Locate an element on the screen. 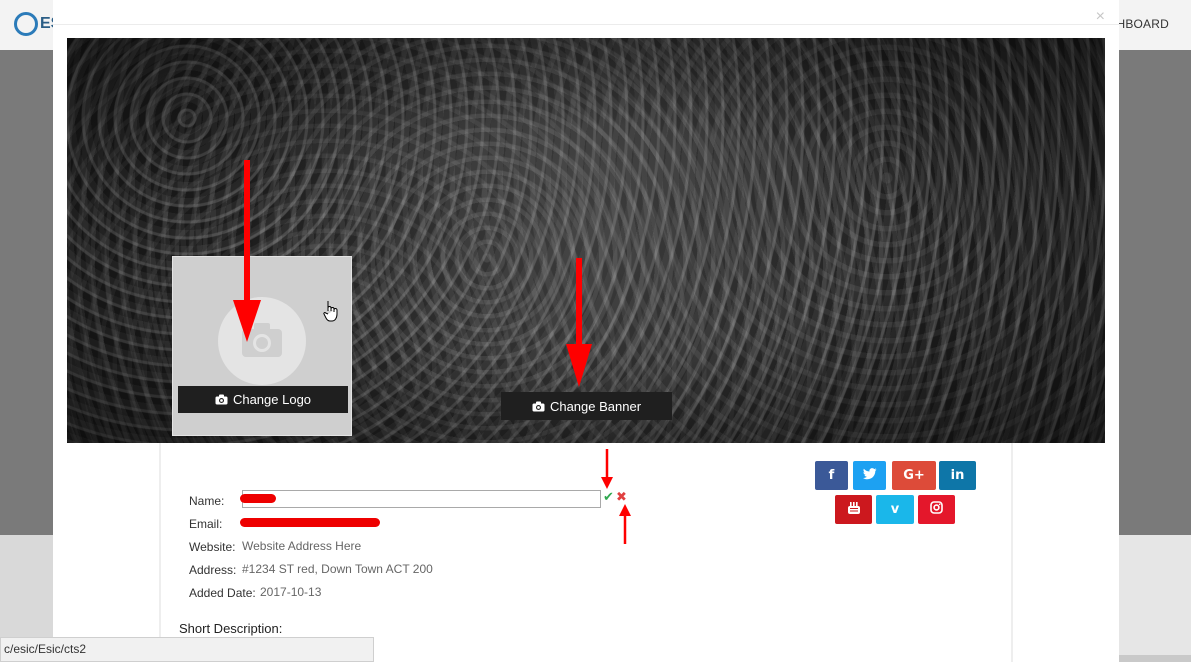  youtube-icon is located at coordinates (854, 510).